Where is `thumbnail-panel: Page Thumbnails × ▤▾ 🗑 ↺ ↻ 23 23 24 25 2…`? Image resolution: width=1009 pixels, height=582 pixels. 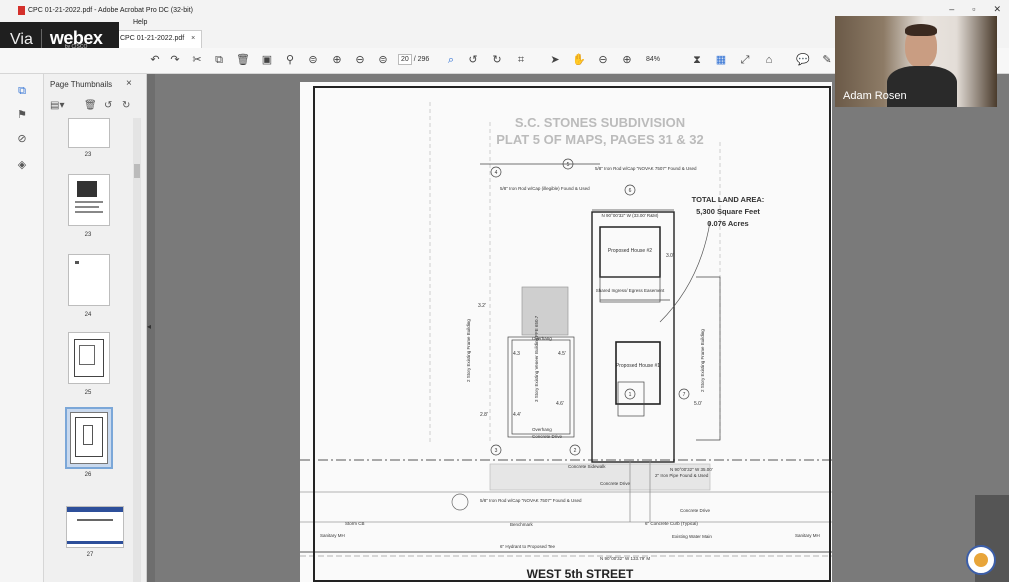
thumbnail-panel: Page Thumbnails × ▤▾ 🗑 ↺ ↻ 23 23 24 25 2… is located at coordinates (95, 328).